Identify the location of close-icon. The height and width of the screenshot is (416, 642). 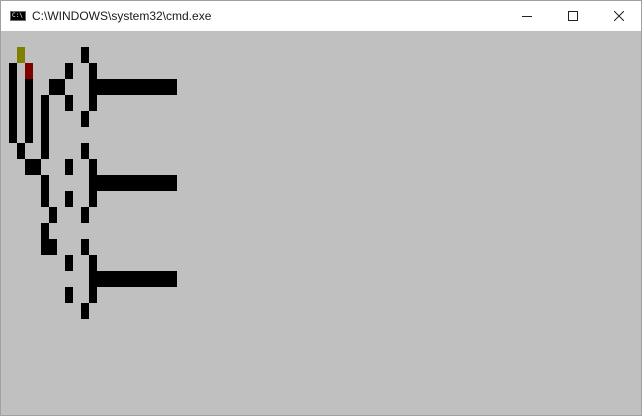
(619, 16).